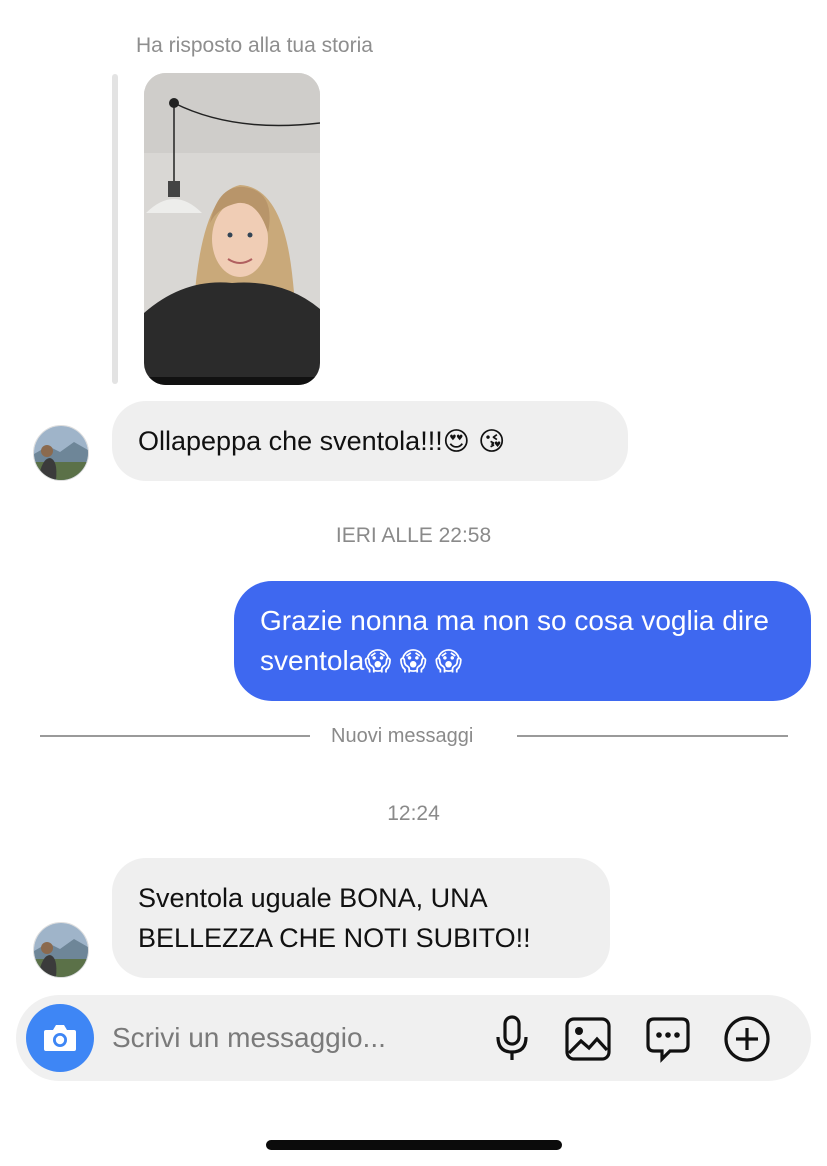 The width and height of the screenshot is (827, 1166). I want to click on reply-indicator-bar, so click(115, 229).